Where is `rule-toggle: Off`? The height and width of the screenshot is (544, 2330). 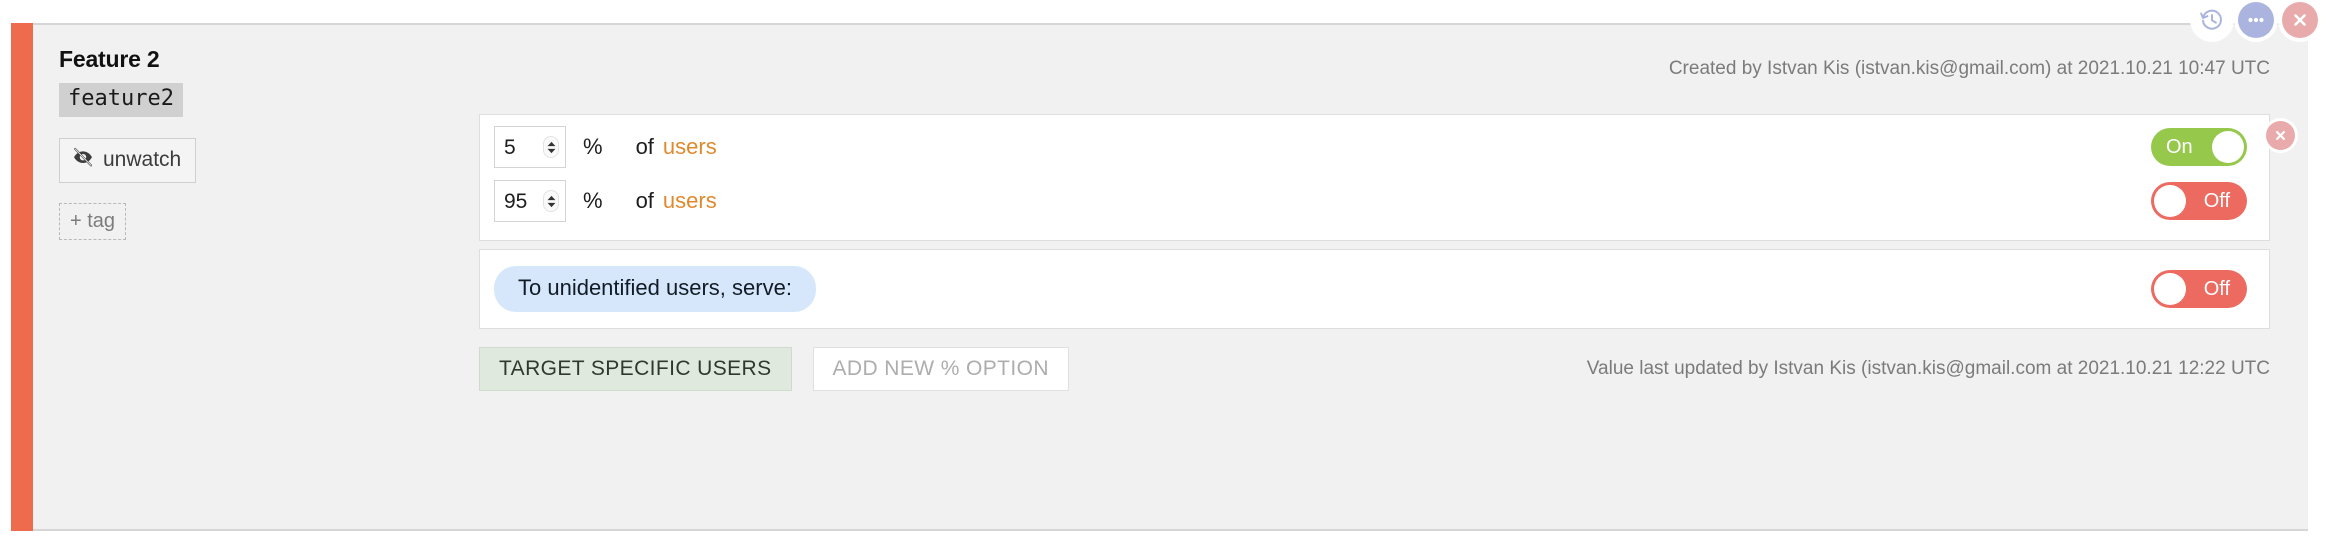
rule-toggle: Off is located at coordinates (2199, 201).